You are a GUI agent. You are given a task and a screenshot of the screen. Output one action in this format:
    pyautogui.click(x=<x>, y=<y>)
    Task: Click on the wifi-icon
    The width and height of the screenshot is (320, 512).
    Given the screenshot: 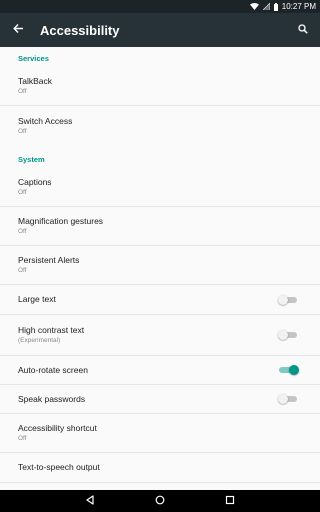 What is the action you would take?
    pyautogui.click(x=254, y=6)
    